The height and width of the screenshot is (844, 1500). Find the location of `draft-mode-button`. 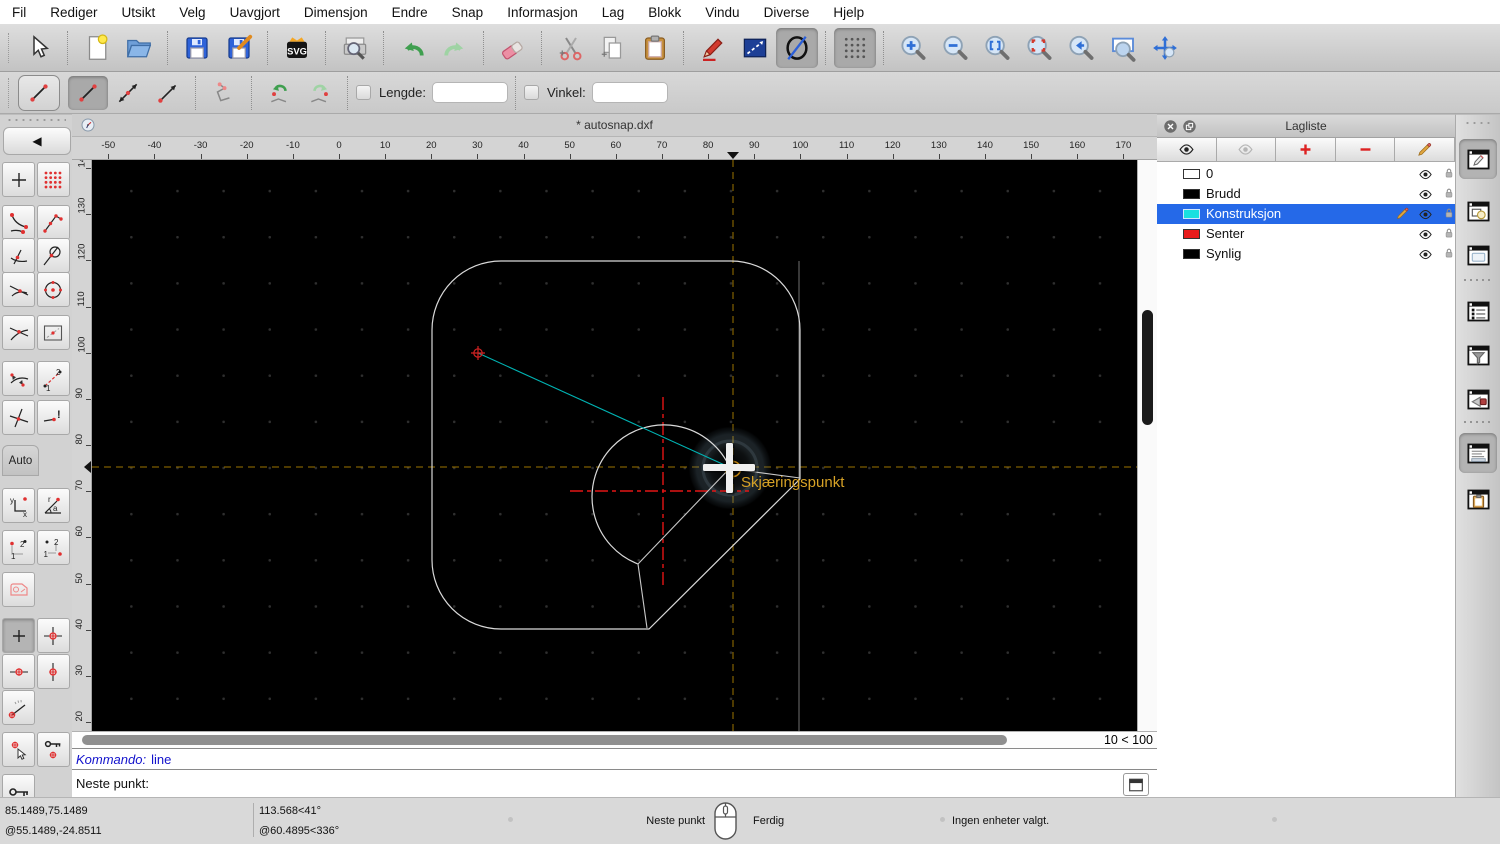

draft-mode-button is located at coordinates (797, 47).